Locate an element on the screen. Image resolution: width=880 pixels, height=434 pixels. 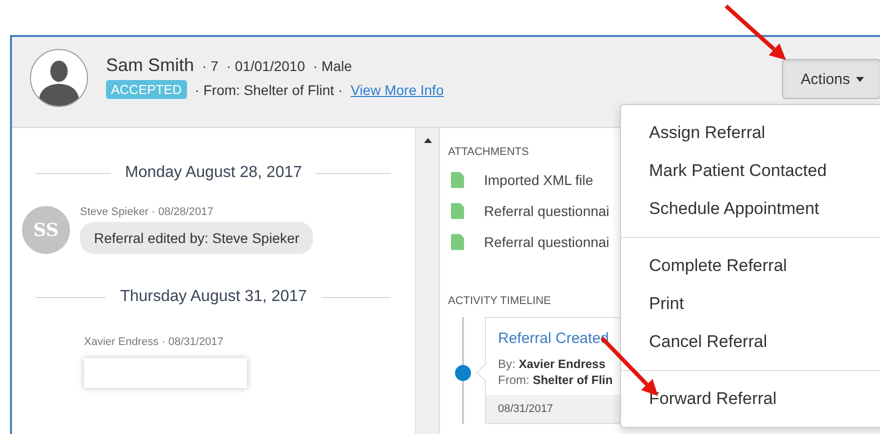
patient-detail: · Male is located at coordinates (332, 66).